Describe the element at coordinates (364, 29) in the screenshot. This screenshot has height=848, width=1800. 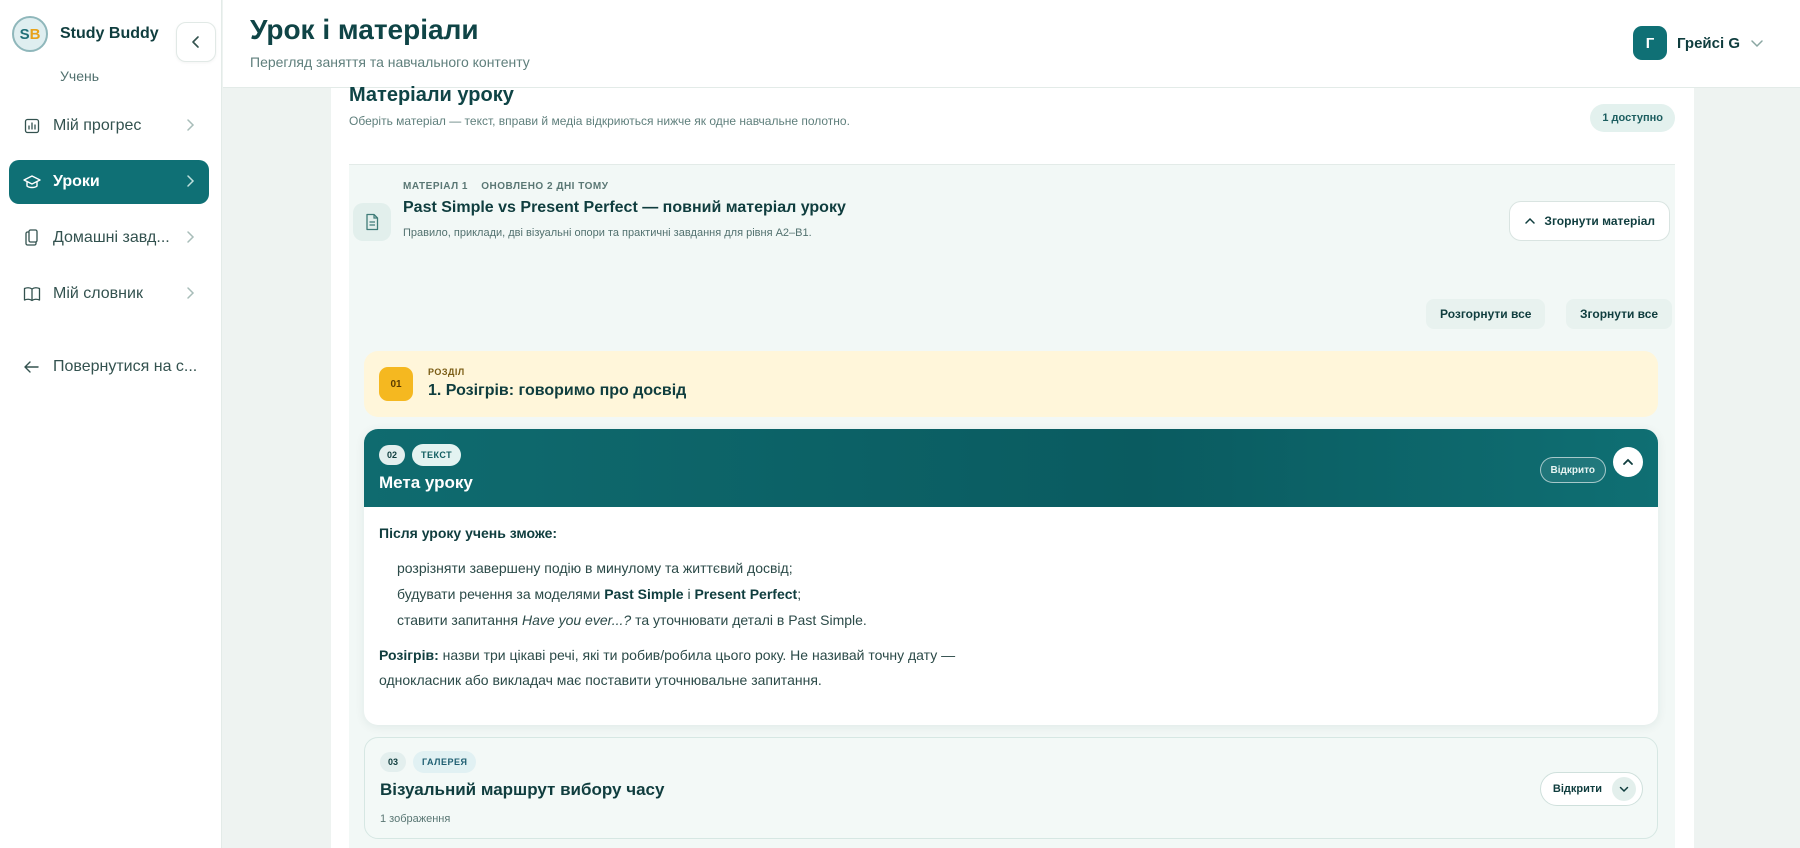
I see `page-title: Урок і матеріали` at that location.